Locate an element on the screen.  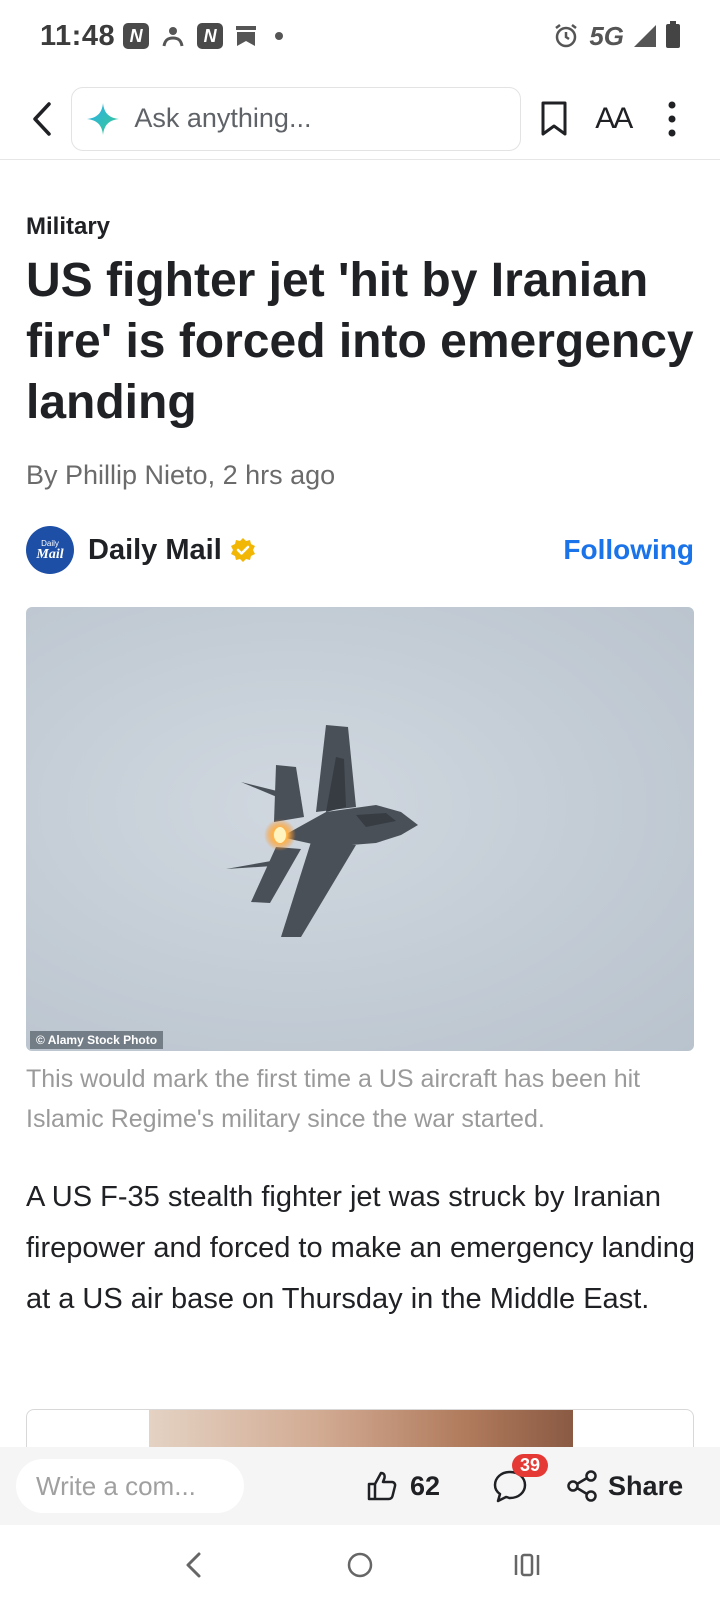
nav-recents-icon is located at coordinates (526, 1564).